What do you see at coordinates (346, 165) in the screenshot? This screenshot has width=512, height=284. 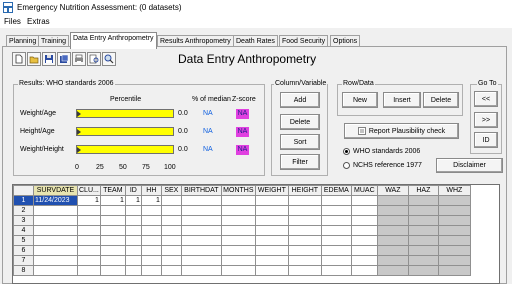 I see `nchs-reference-radio` at bounding box center [346, 165].